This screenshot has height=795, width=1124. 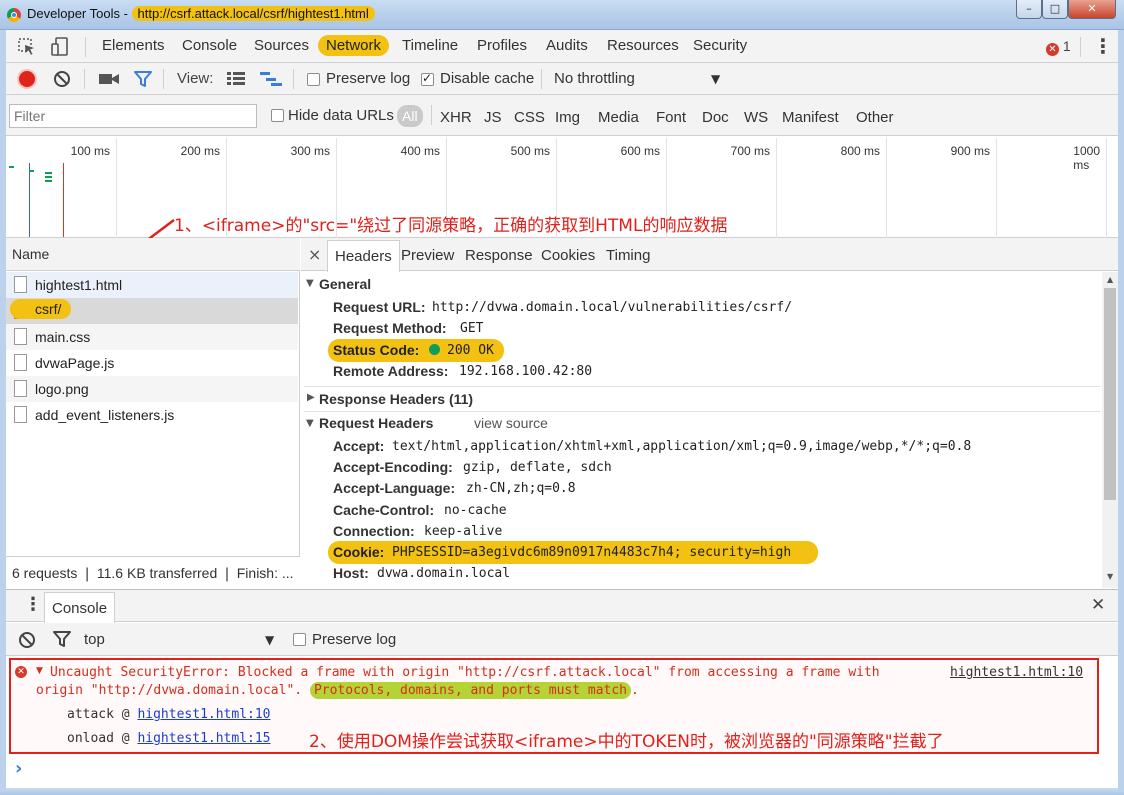 What do you see at coordinates (363, 256) in the screenshot?
I see `tab-headers: Headers` at bounding box center [363, 256].